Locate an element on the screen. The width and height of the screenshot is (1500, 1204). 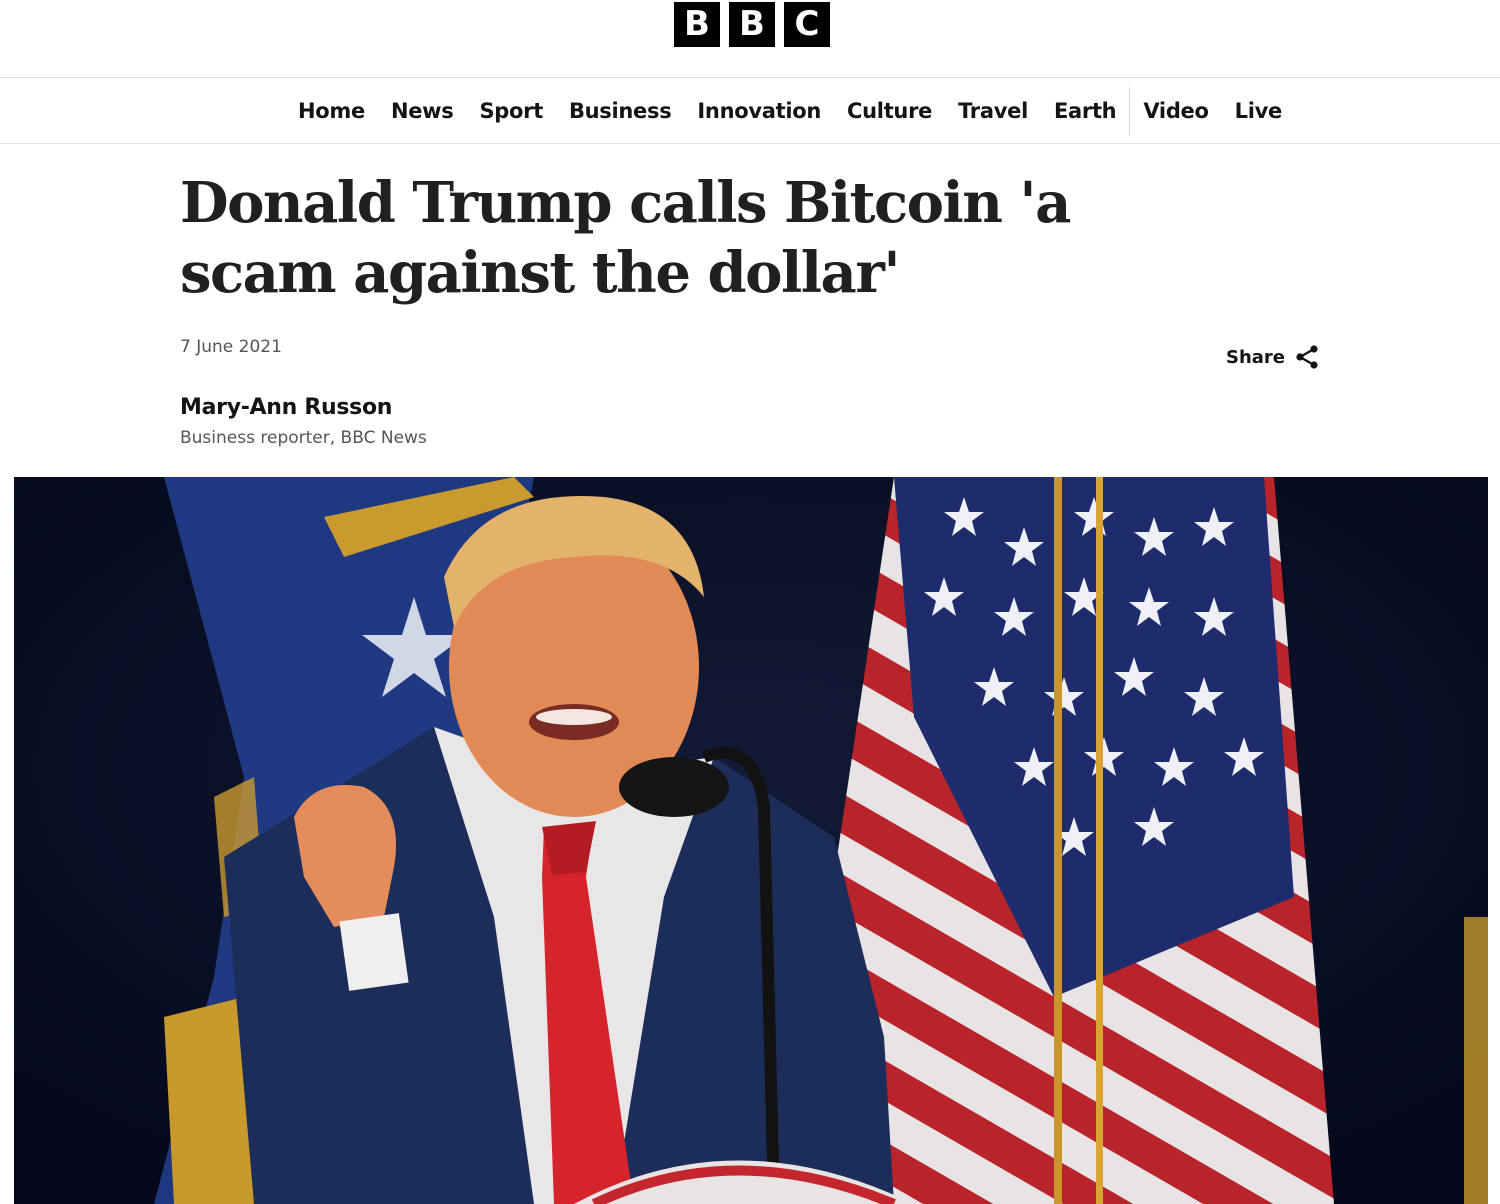
nav-item-video: Video is located at coordinates (1175, 111).